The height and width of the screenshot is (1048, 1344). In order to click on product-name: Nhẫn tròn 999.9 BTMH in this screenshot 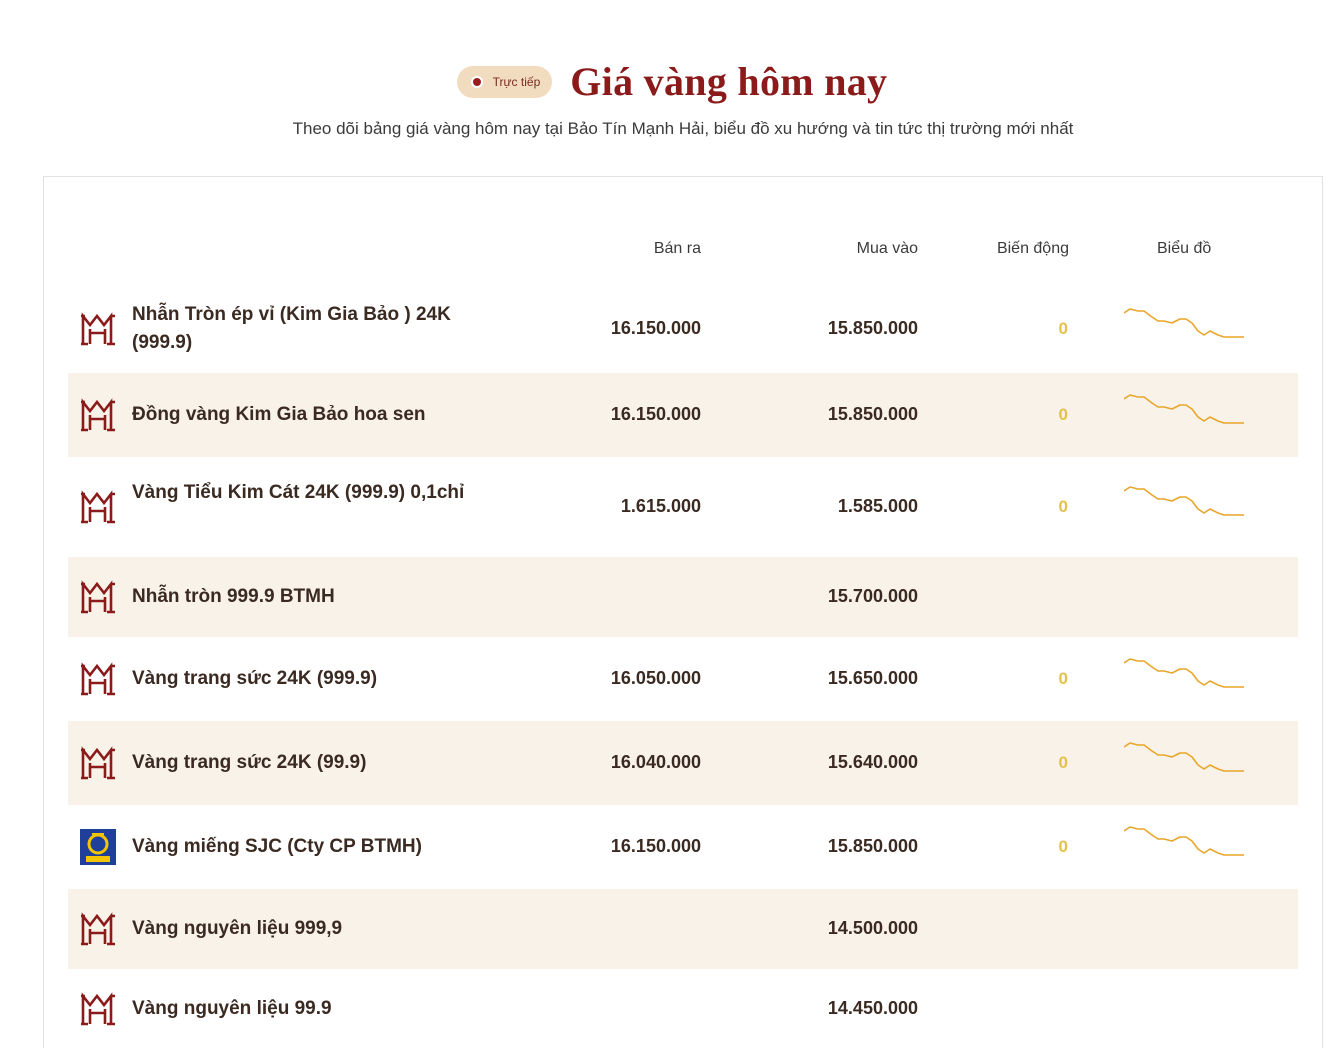, I will do `click(233, 596)`.